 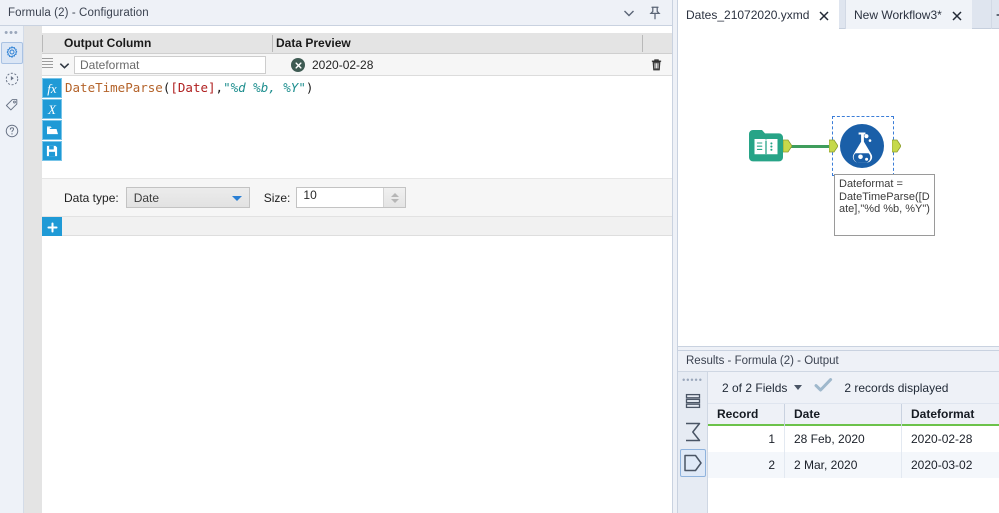 I want to click on tag-icon, so click(x=12, y=105).